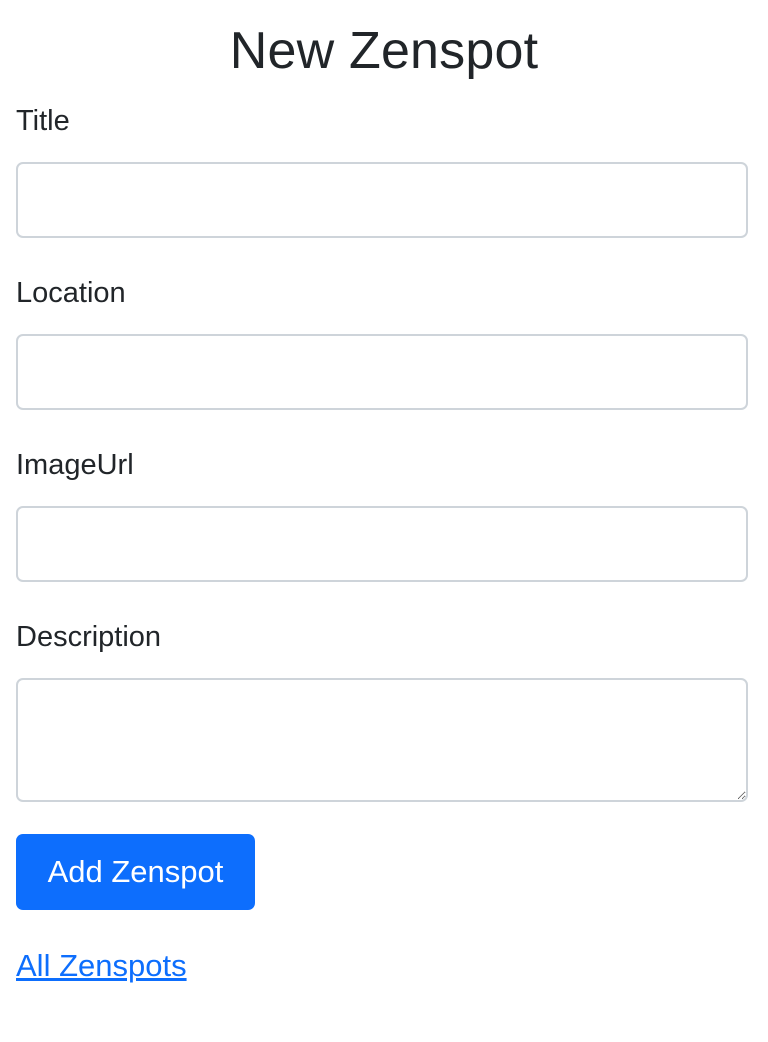 Image resolution: width=768 pixels, height=1042 pixels. What do you see at coordinates (43, 121) in the screenshot?
I see `title-label: Title` at bounding box center [43, 121].